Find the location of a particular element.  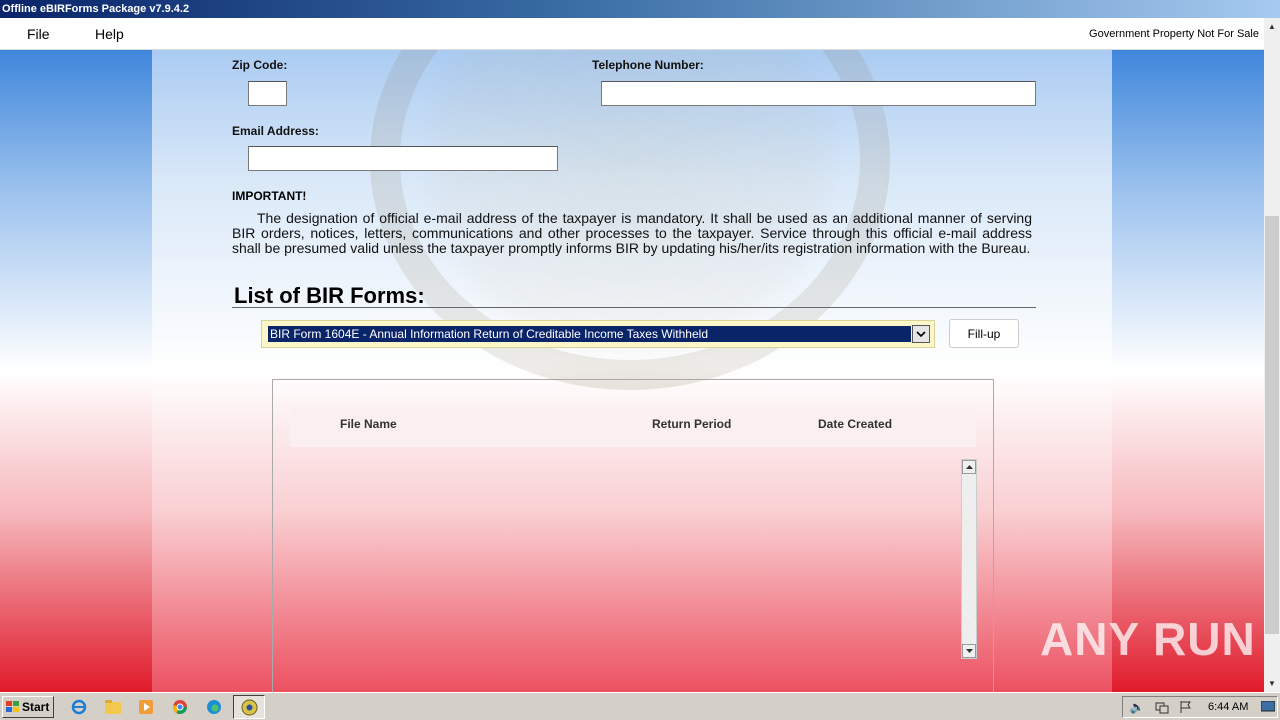

window-scroll-down-icon: ▼ is located at coordinates (1272, 683).